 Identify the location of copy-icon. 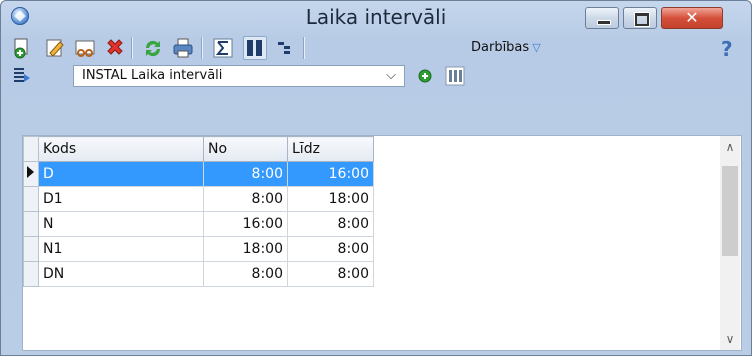
(85, 48).